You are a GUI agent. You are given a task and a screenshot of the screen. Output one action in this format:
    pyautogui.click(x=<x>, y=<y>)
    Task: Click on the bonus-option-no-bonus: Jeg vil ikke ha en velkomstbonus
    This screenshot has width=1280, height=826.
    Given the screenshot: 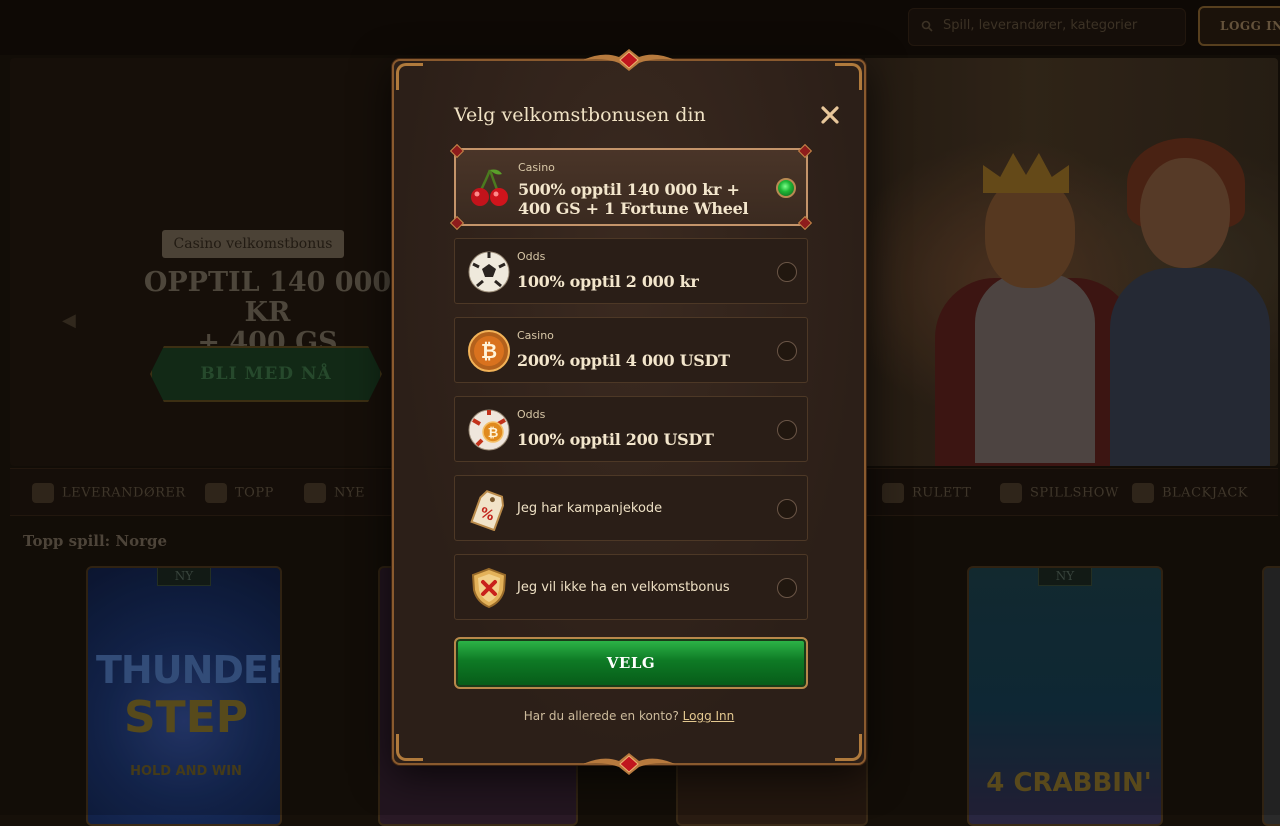 What is the action you would take?
    pyautogui.click(x=631, y=587)
    